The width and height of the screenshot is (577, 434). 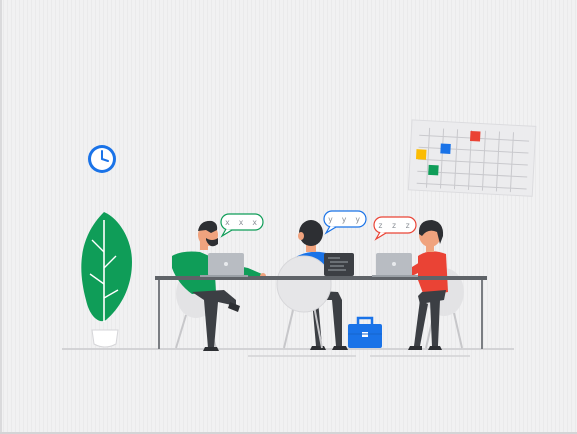 I want to click on laptop-middle, so click(x=339, y=264).